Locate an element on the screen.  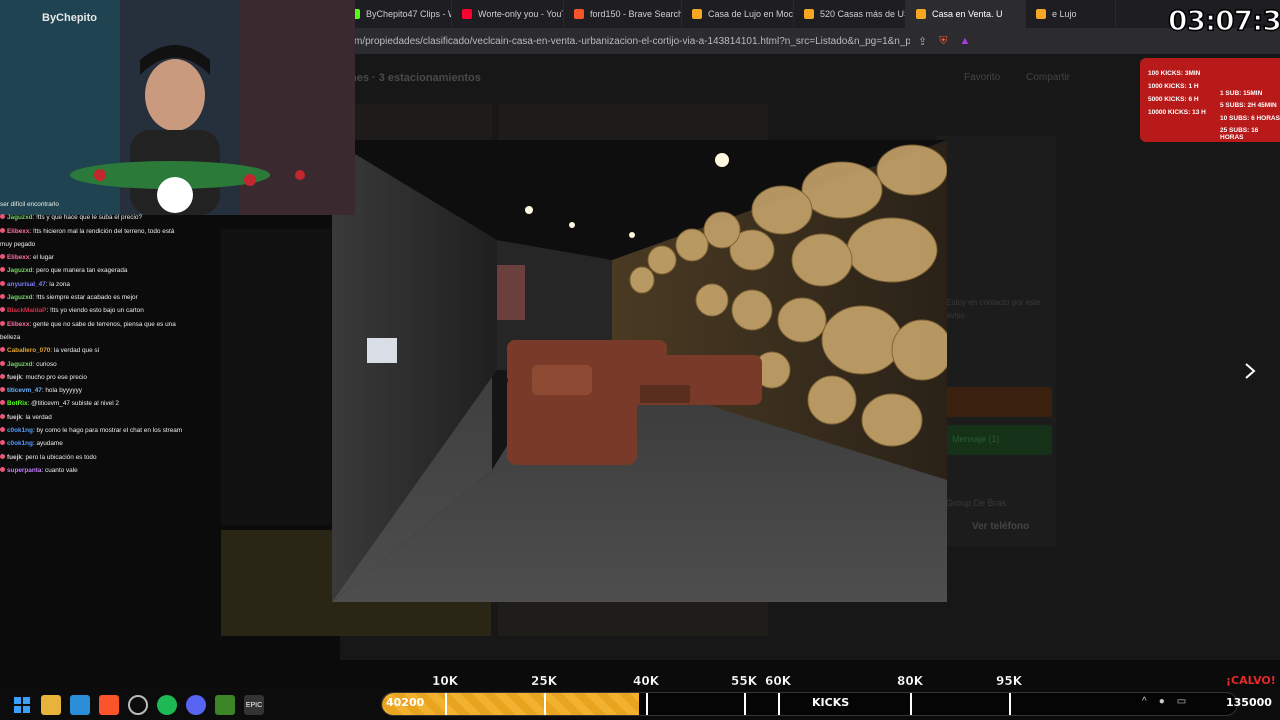
chat-message: fuejk: mucho pro ese precio is located at coordinates (105, 377).